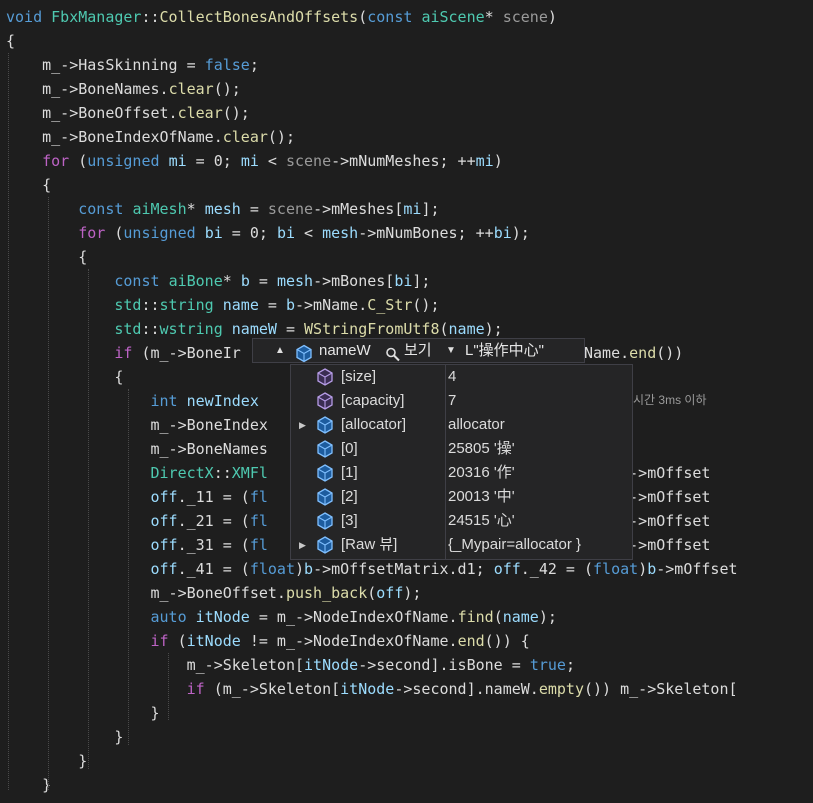 This screenshot has height=803, width=813. What do you see at coordinates (309, 233) in the screenshot?
I see `code-token: <` at bounding box center [309, 233].